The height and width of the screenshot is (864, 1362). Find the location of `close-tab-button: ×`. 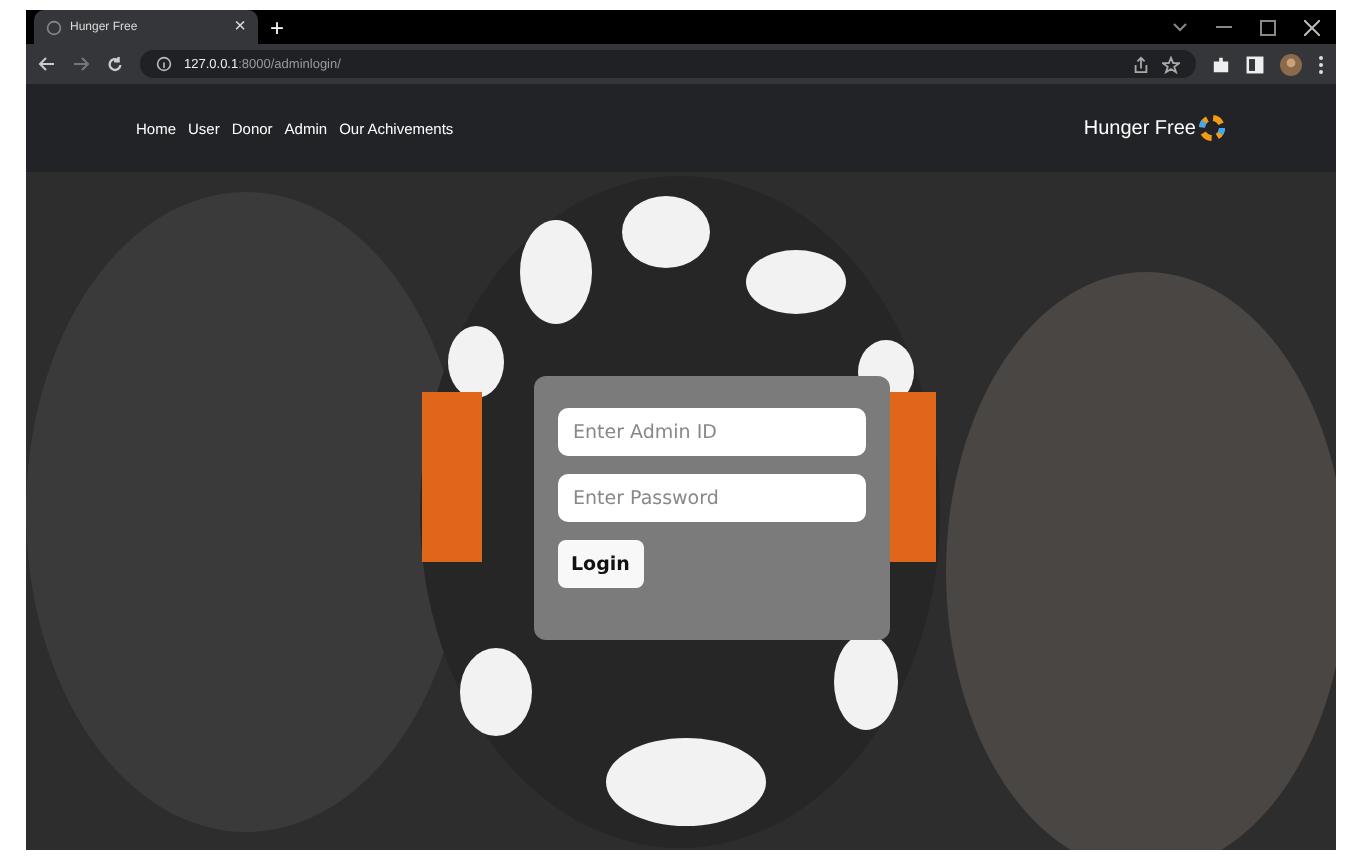

close-tab-button: × is located at coordinates (240, 27).